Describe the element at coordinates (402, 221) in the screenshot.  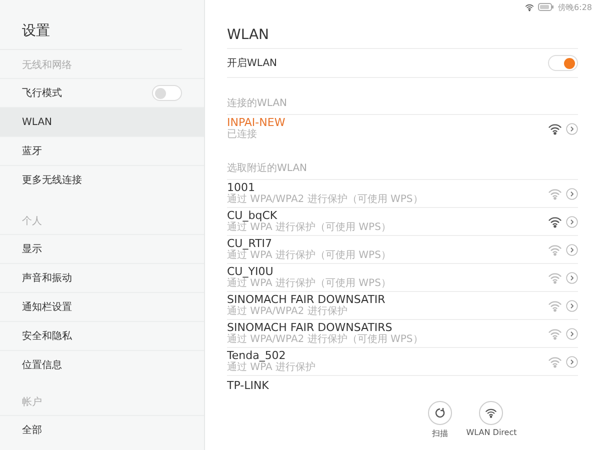
I see `network-row: CU_bqCK 通过 WPA 进行保护（可使用 WPS）` at that location.